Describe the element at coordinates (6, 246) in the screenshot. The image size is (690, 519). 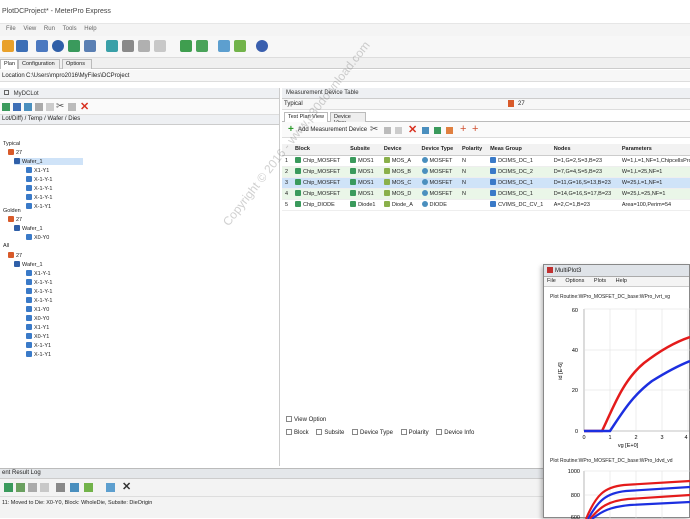
I see `group-all: All` at that location.